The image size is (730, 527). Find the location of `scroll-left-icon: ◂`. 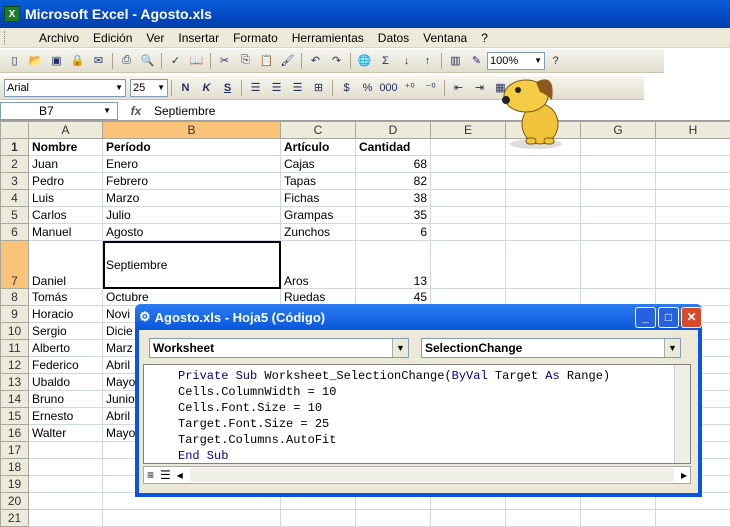

scroll-left-icon: ◂ is located at coordinates (180, 475).